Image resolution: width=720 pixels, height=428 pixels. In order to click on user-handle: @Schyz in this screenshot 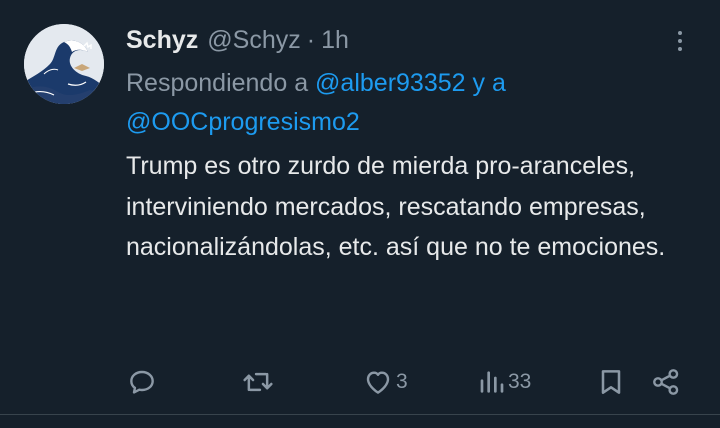, I will do `click(253, 40)`.